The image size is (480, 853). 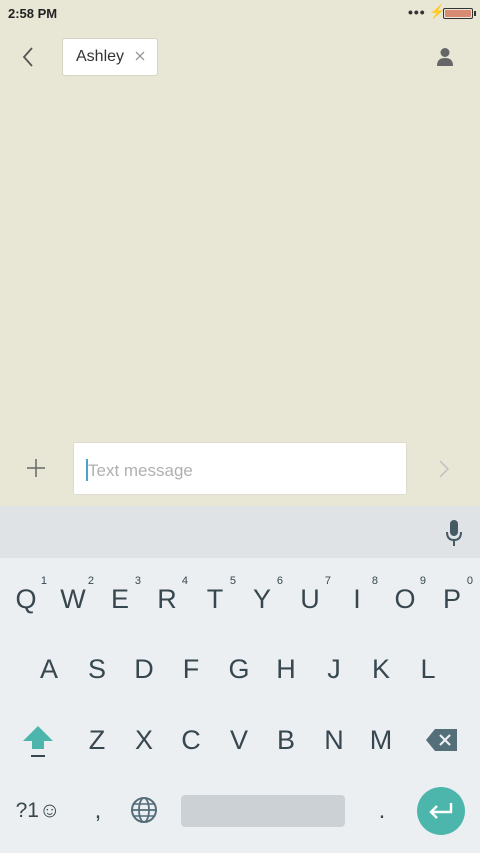 I want to click on key-r: R4, so click(x=167, y=599).